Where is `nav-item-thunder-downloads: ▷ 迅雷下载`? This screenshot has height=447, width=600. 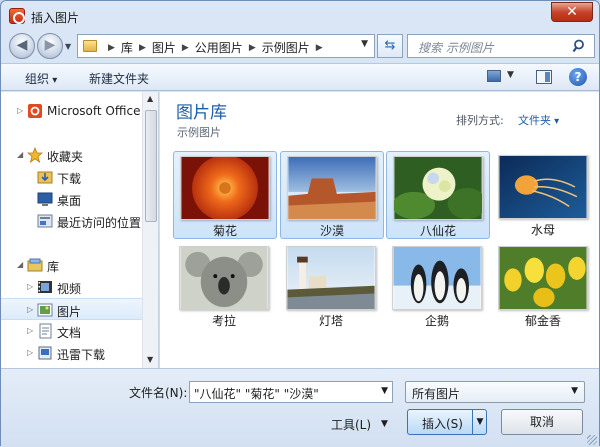
nav-item-thunder-downloads: ▷ 迅雷下载 is located at coordinates (71, 353).